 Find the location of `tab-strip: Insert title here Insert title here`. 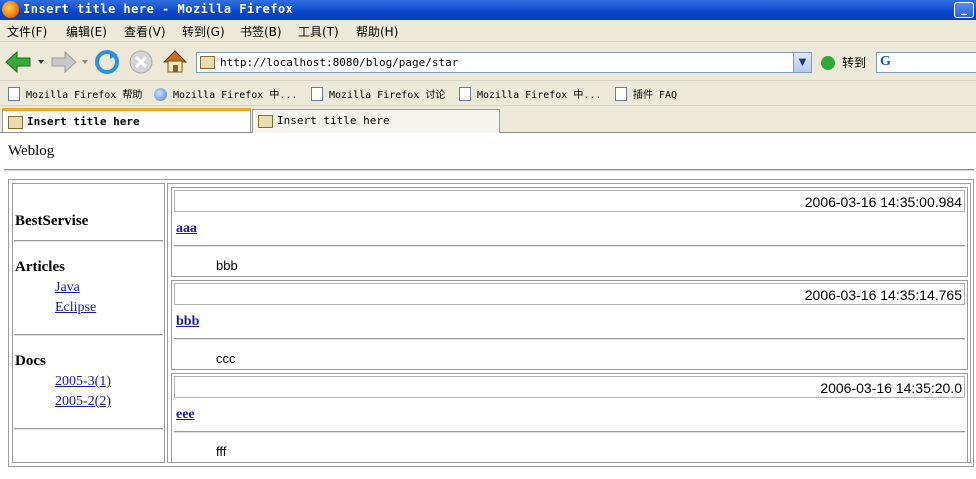

tab-strip: Insert title here Insert title here is located at coordinates (488, 119).